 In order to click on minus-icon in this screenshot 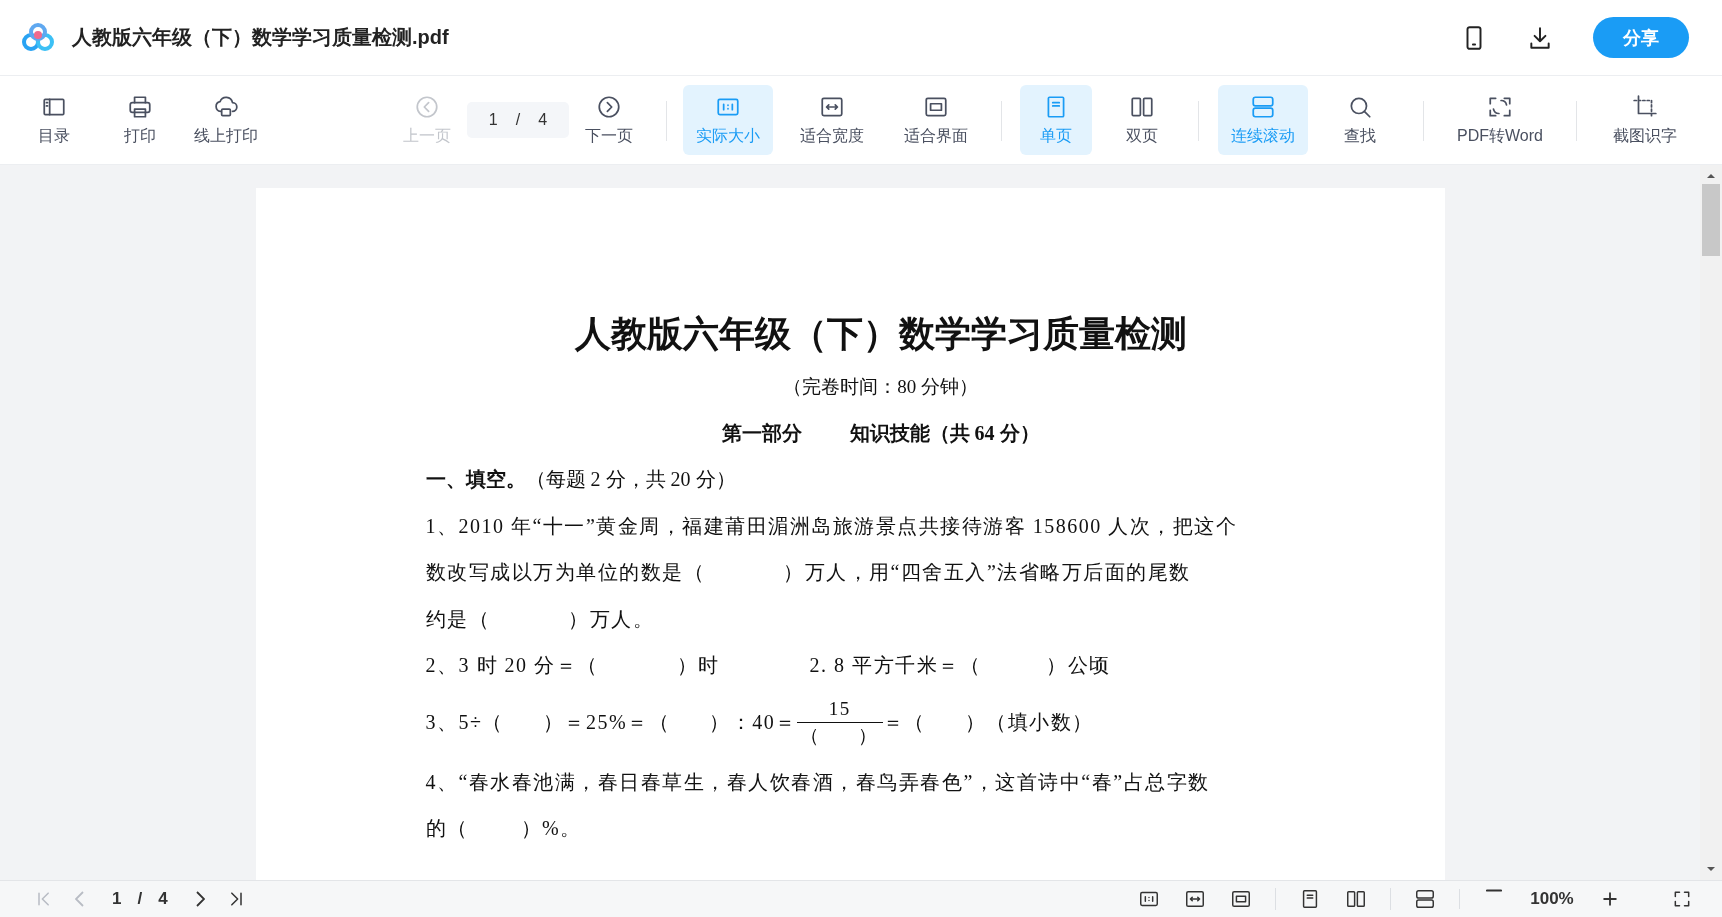, I will do `click(1494, 890)`.